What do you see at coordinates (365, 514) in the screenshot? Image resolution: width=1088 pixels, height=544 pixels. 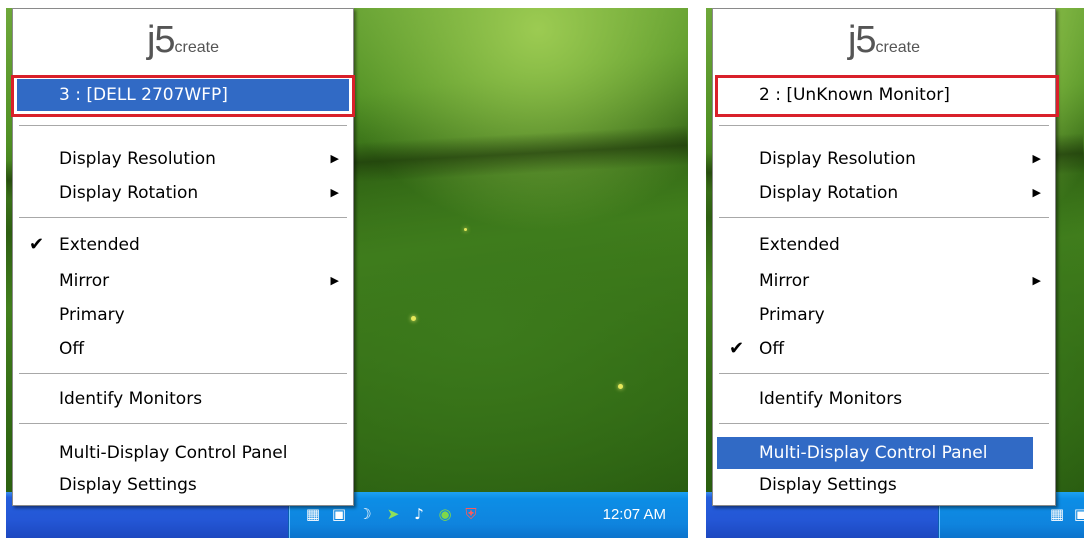 I see `moon-icon: ☽` at bounding box center [365, 514].